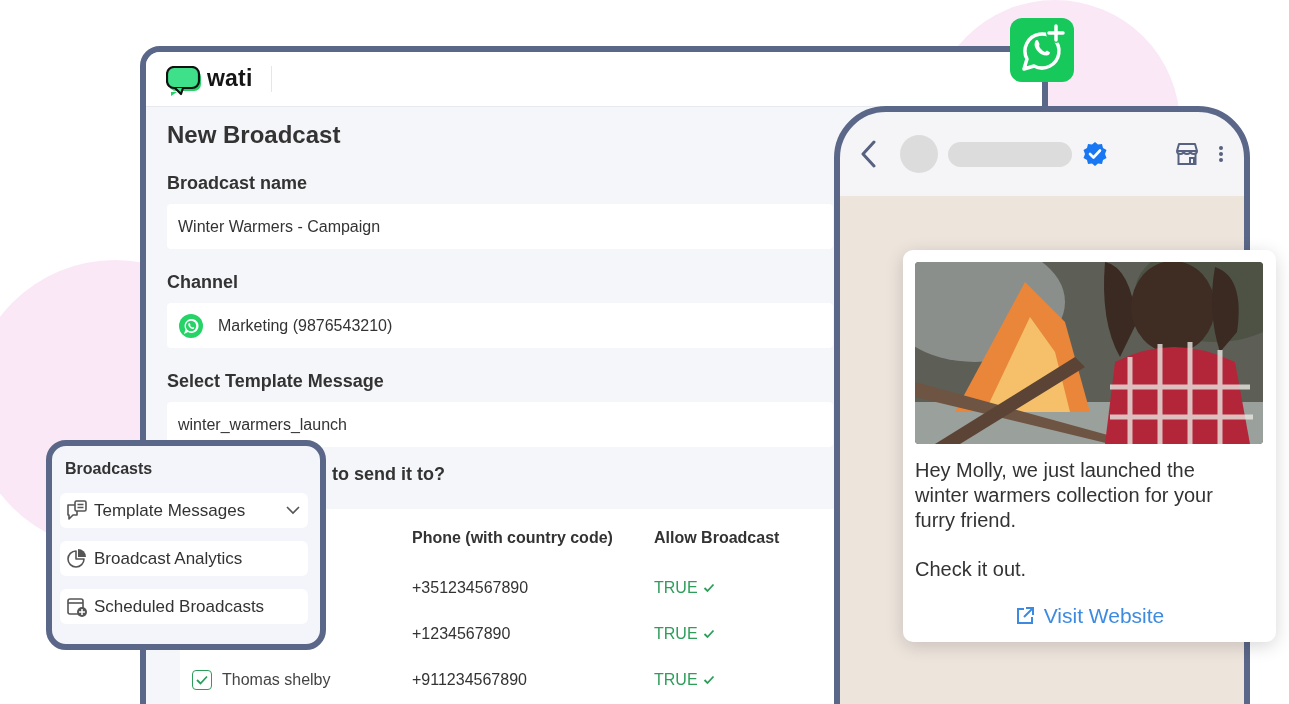  I want to click on input-field: winter_warmers_launch, so click(500, 424).